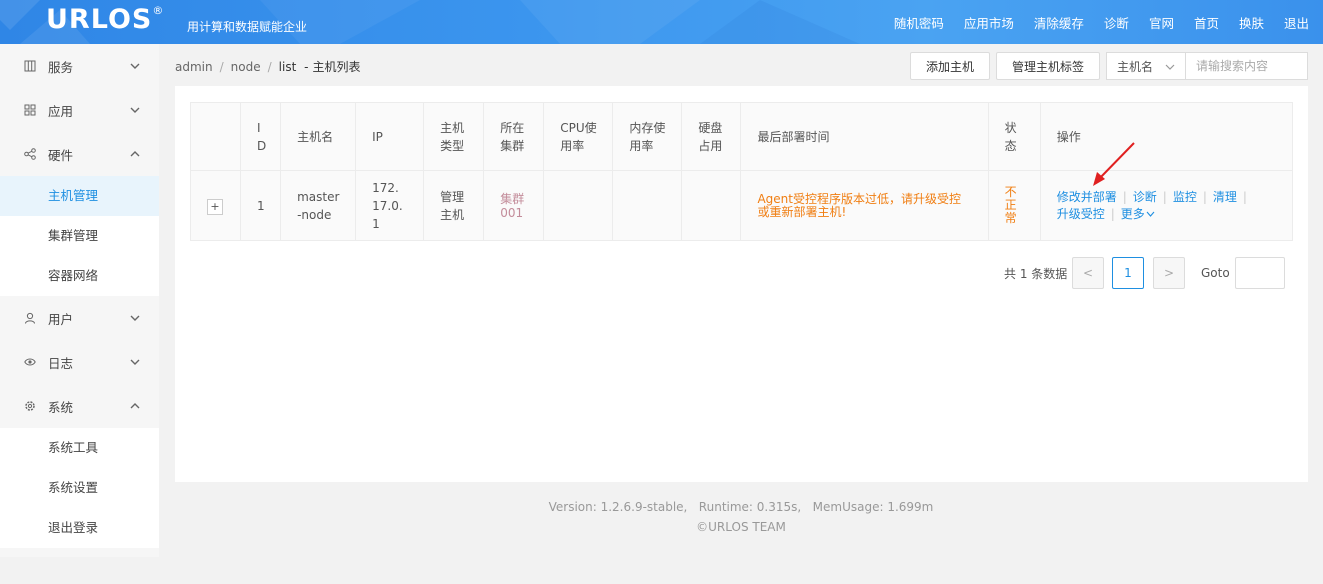 The height and width of the screenshot is (584, 1323). Describe the element at coordinates (30, 66) in the screenshot. I see `grid-icon` at that location.